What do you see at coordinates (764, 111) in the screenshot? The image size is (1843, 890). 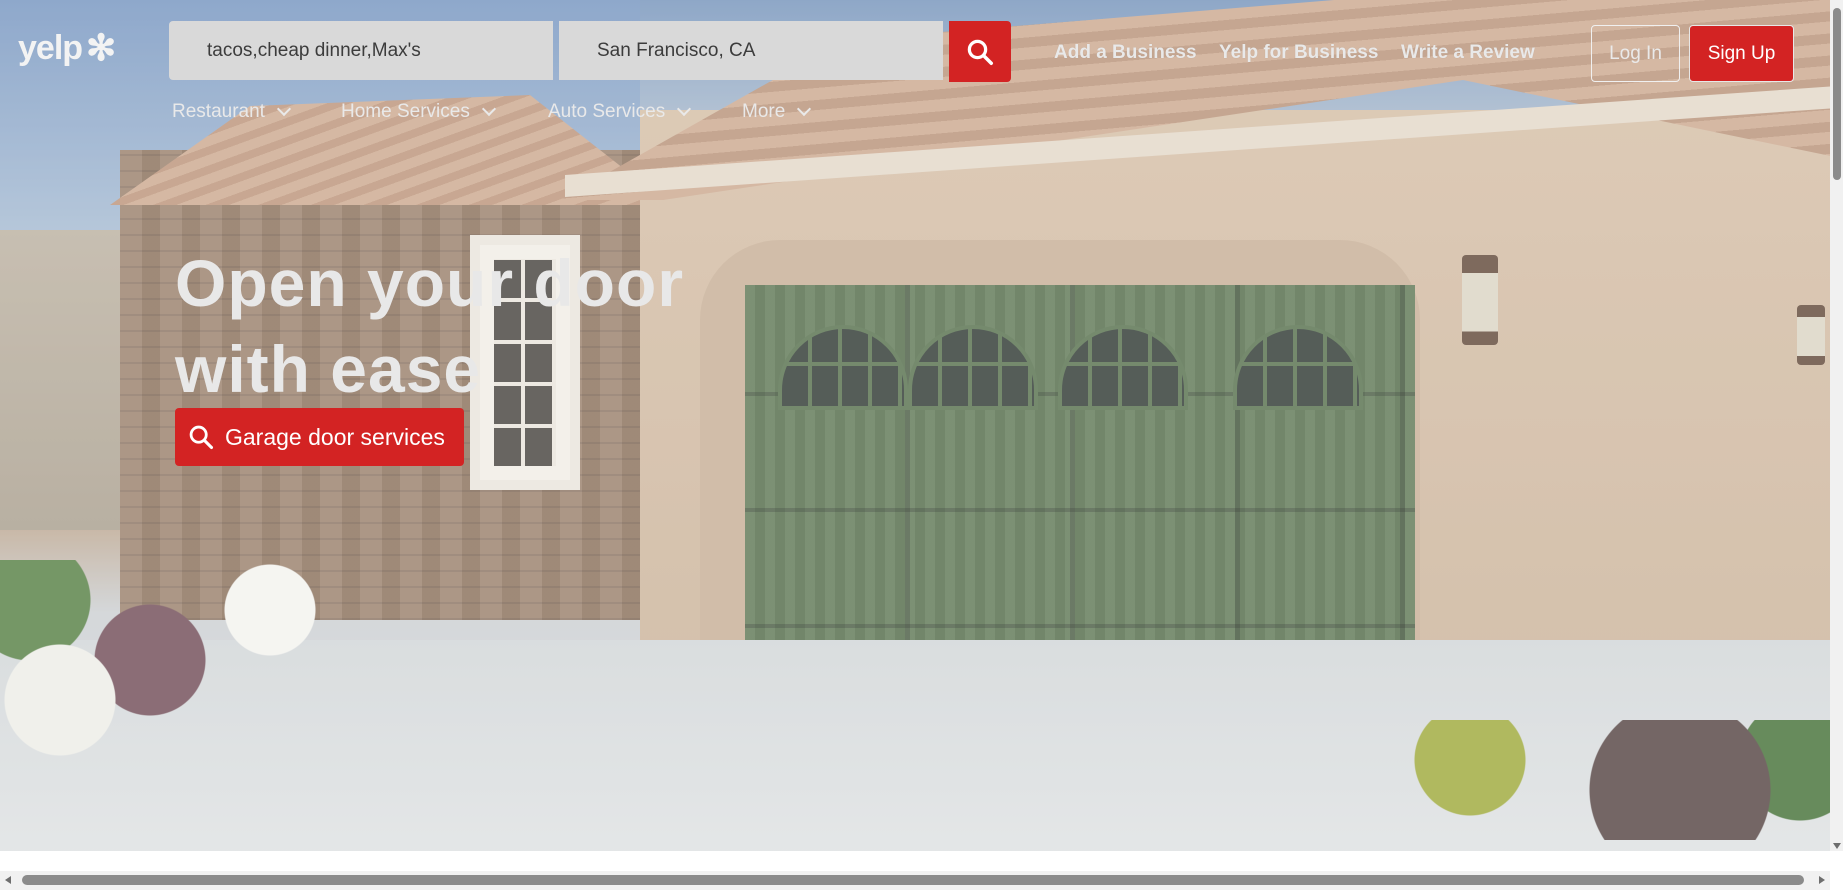 I see `nav-item-label: More` at bounding box center [764, 111].